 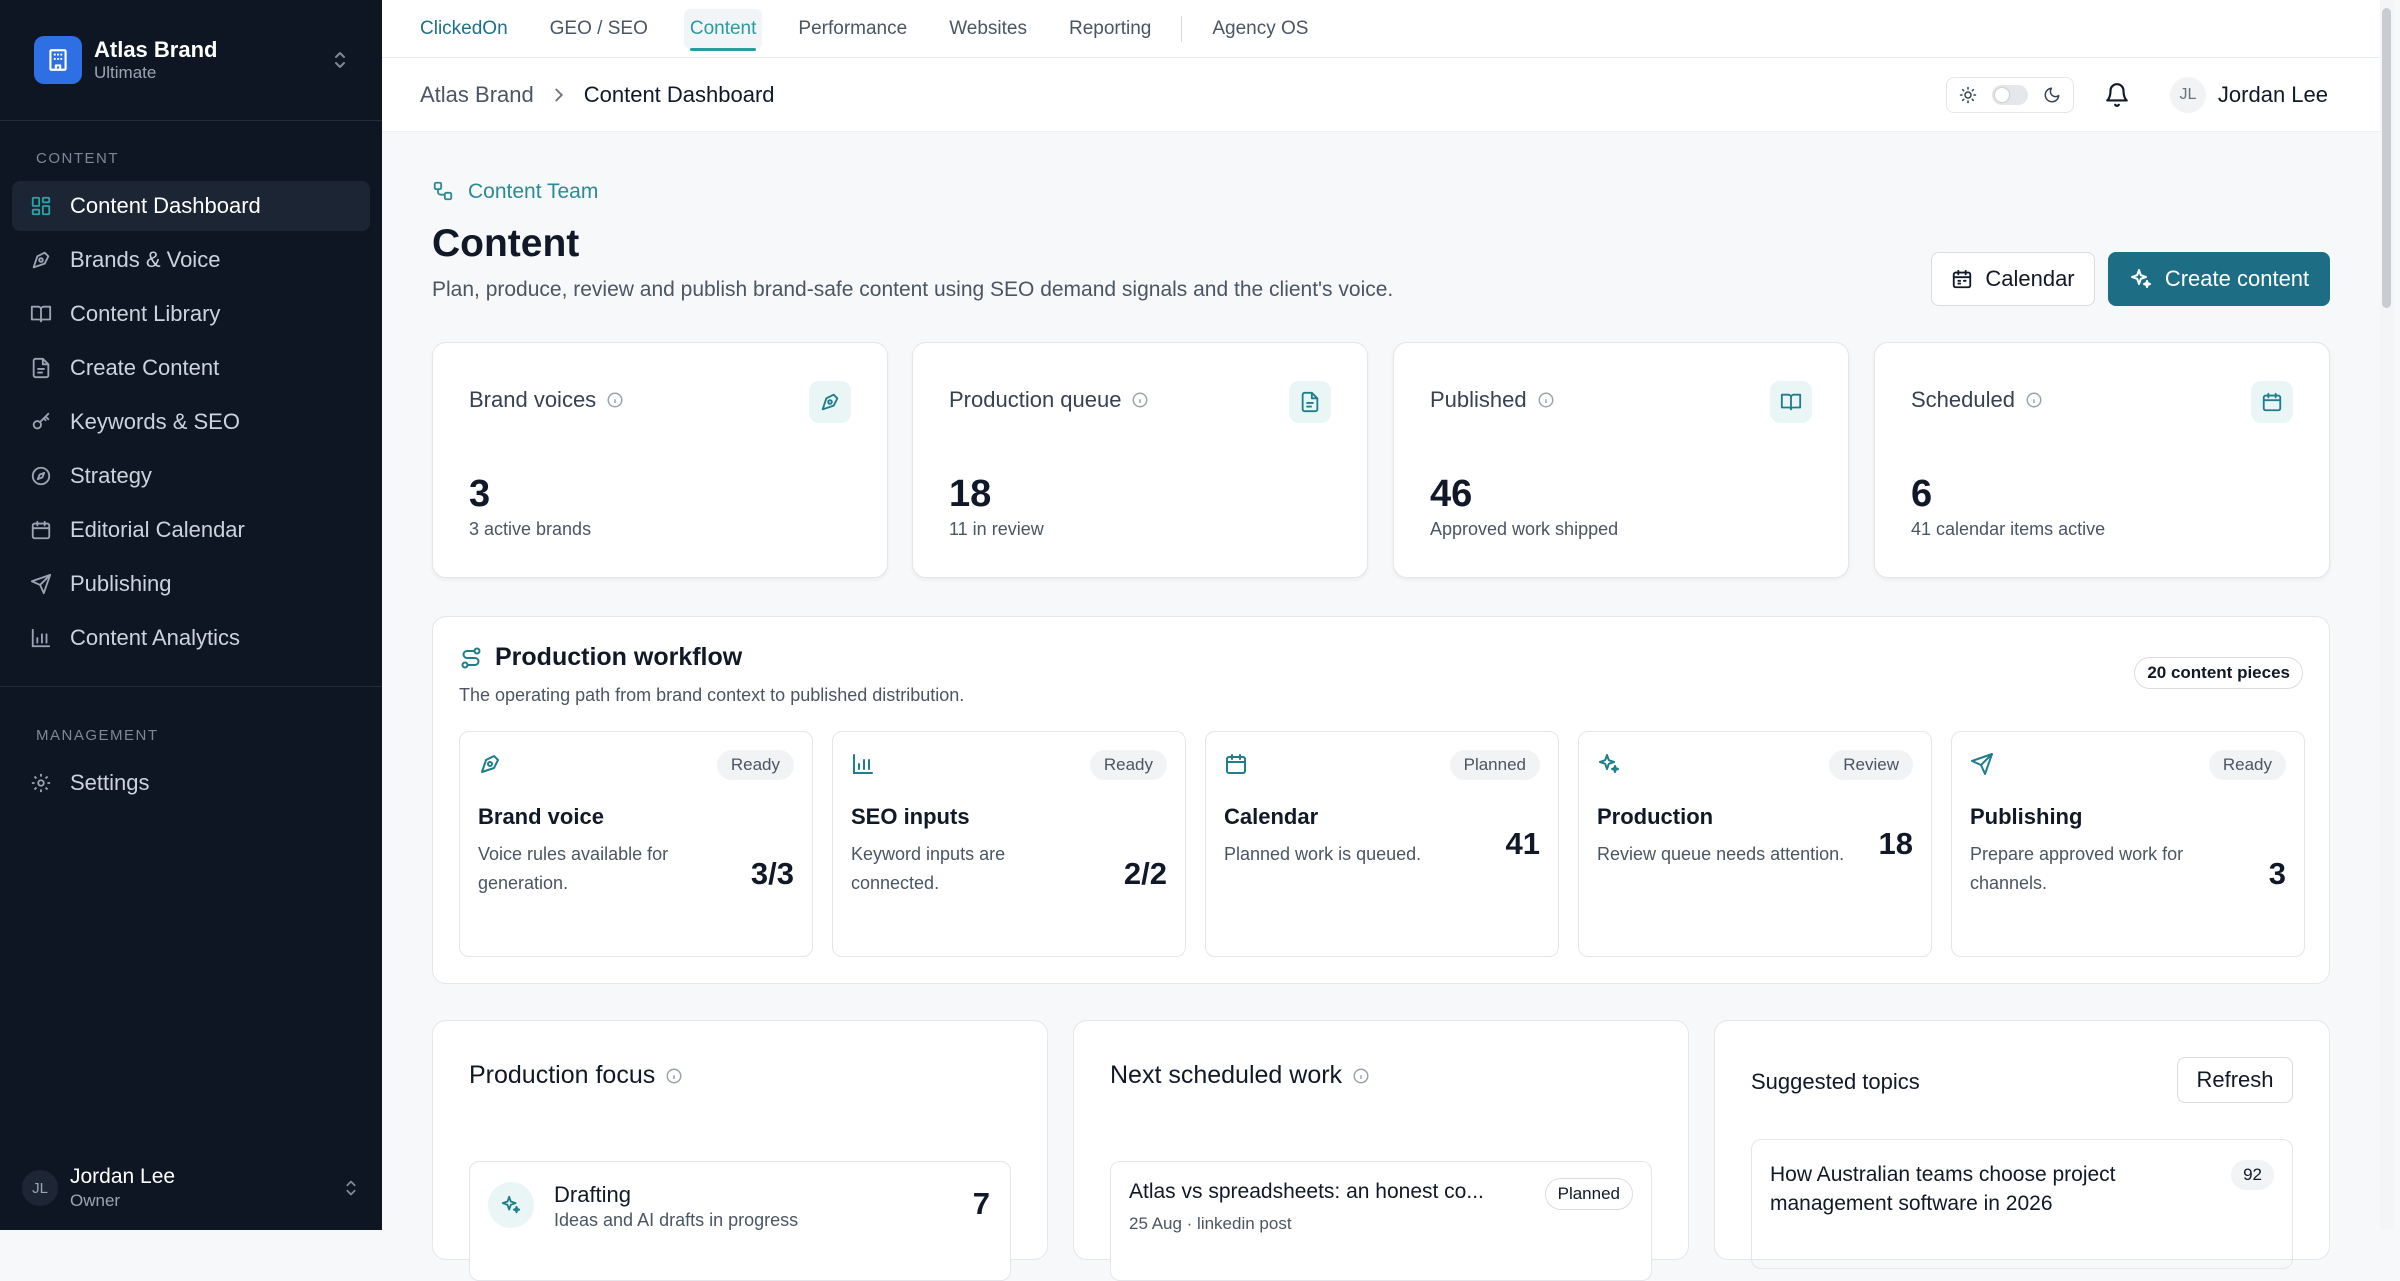 I want to click on sidebar-item-content-analytics: Content Analytics, so click(x=191, y=638).